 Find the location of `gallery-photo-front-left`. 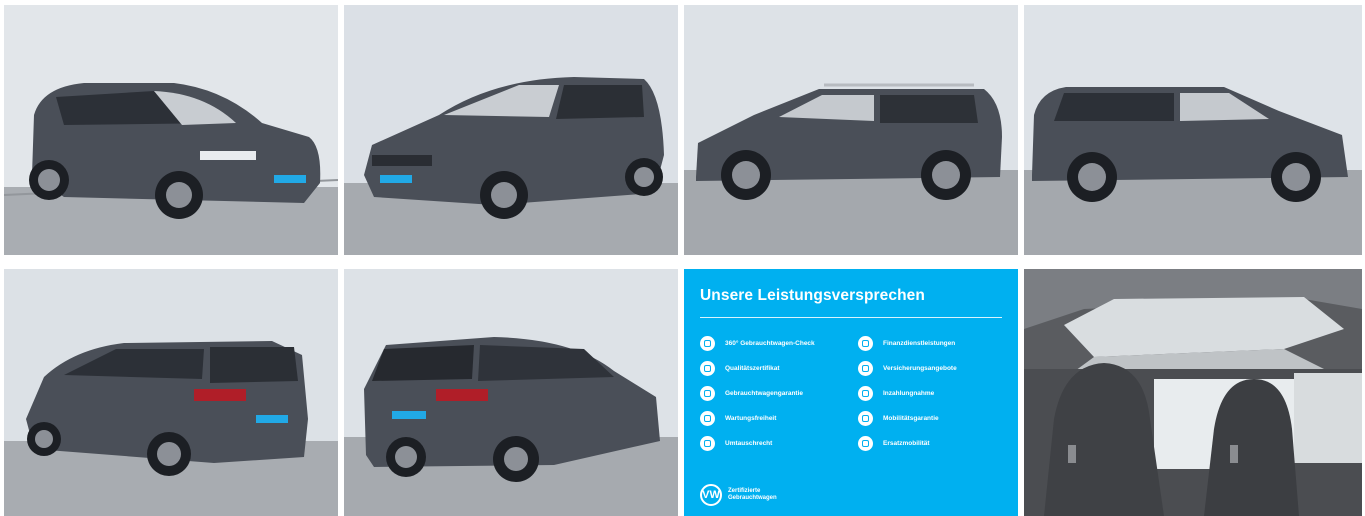

gallery-photo-front-left is located at coordinates (171, 130).